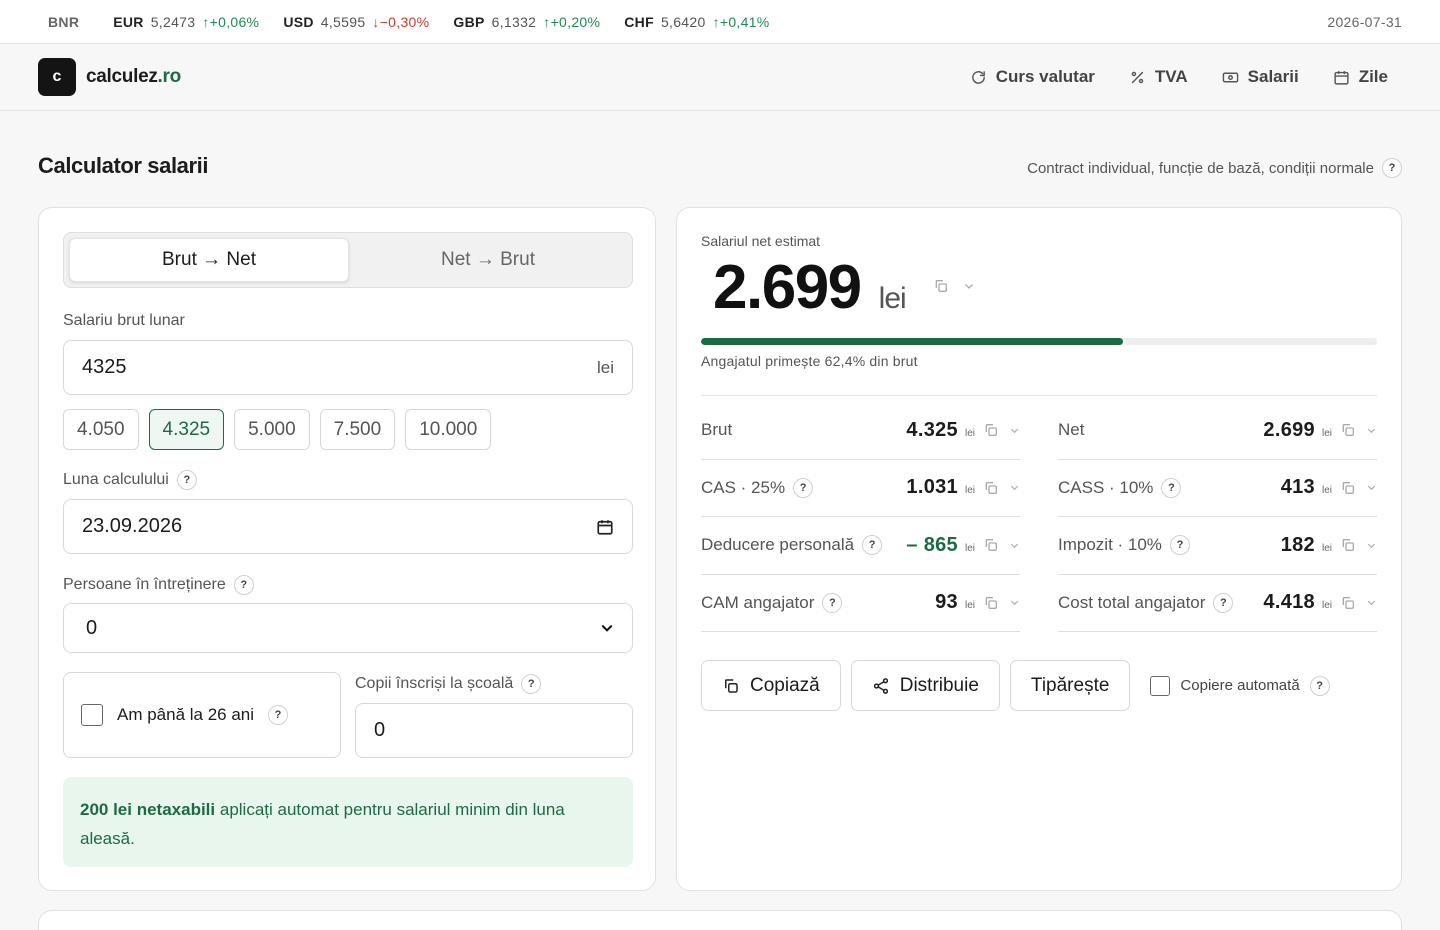 The height and width of the screenshot is (930, 1440). I want to click on net-estimate-value: 2.699, so click(787, 287).